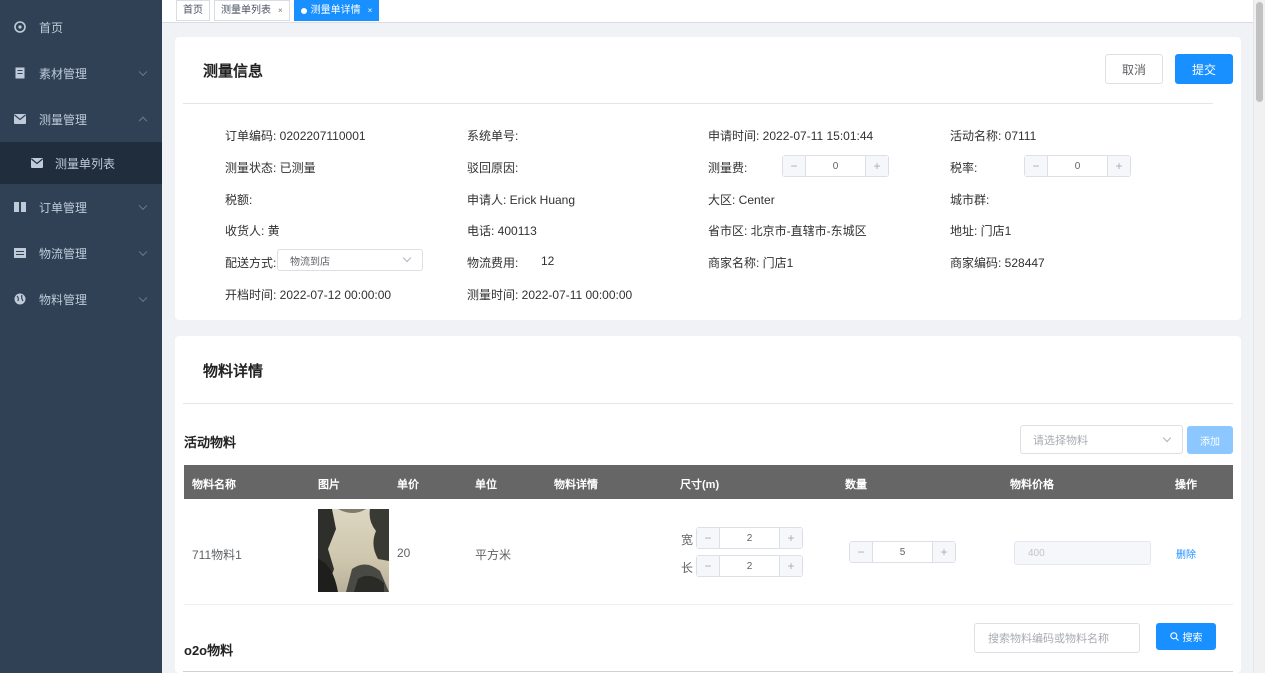 The image size is (1265, 673). I want to click on material-price-field: 400, so click(1082, 553).